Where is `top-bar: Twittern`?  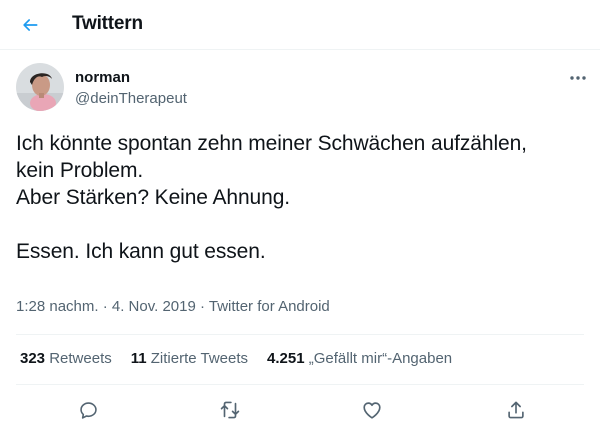
top-bar: Twittern is located at coordinates (300, 25).